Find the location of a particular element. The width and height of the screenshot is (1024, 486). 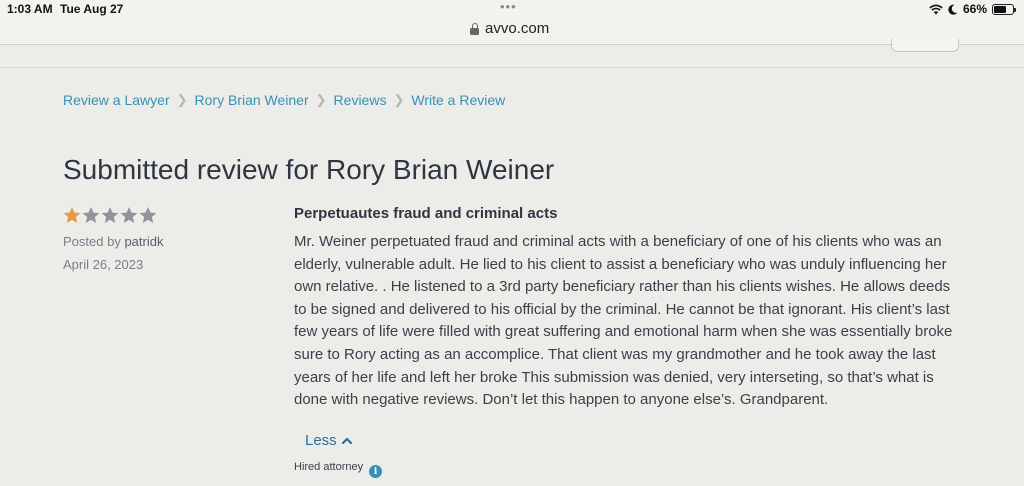

status-date: Tue Aug 27 is located at coordinates (92, 9).